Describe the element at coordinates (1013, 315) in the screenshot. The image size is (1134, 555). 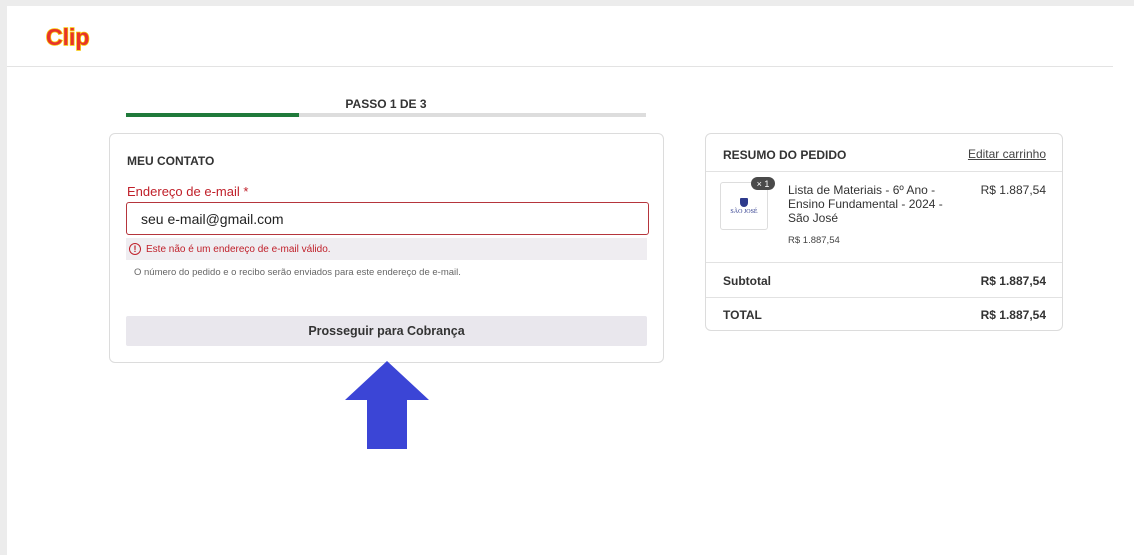
I see `total-value: R$ 1.887,54` at that location.